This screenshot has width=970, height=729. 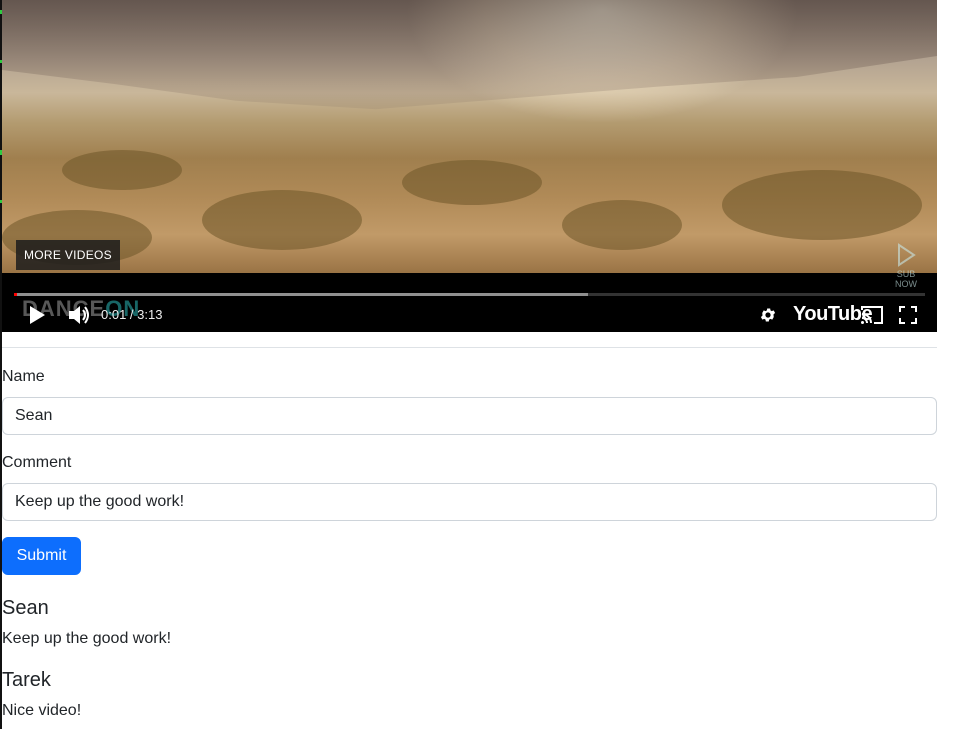 What do you see at coordinates (41, 556) in the screenshot?
I see `submit-button: Submit` at bounding box center [41, 556].